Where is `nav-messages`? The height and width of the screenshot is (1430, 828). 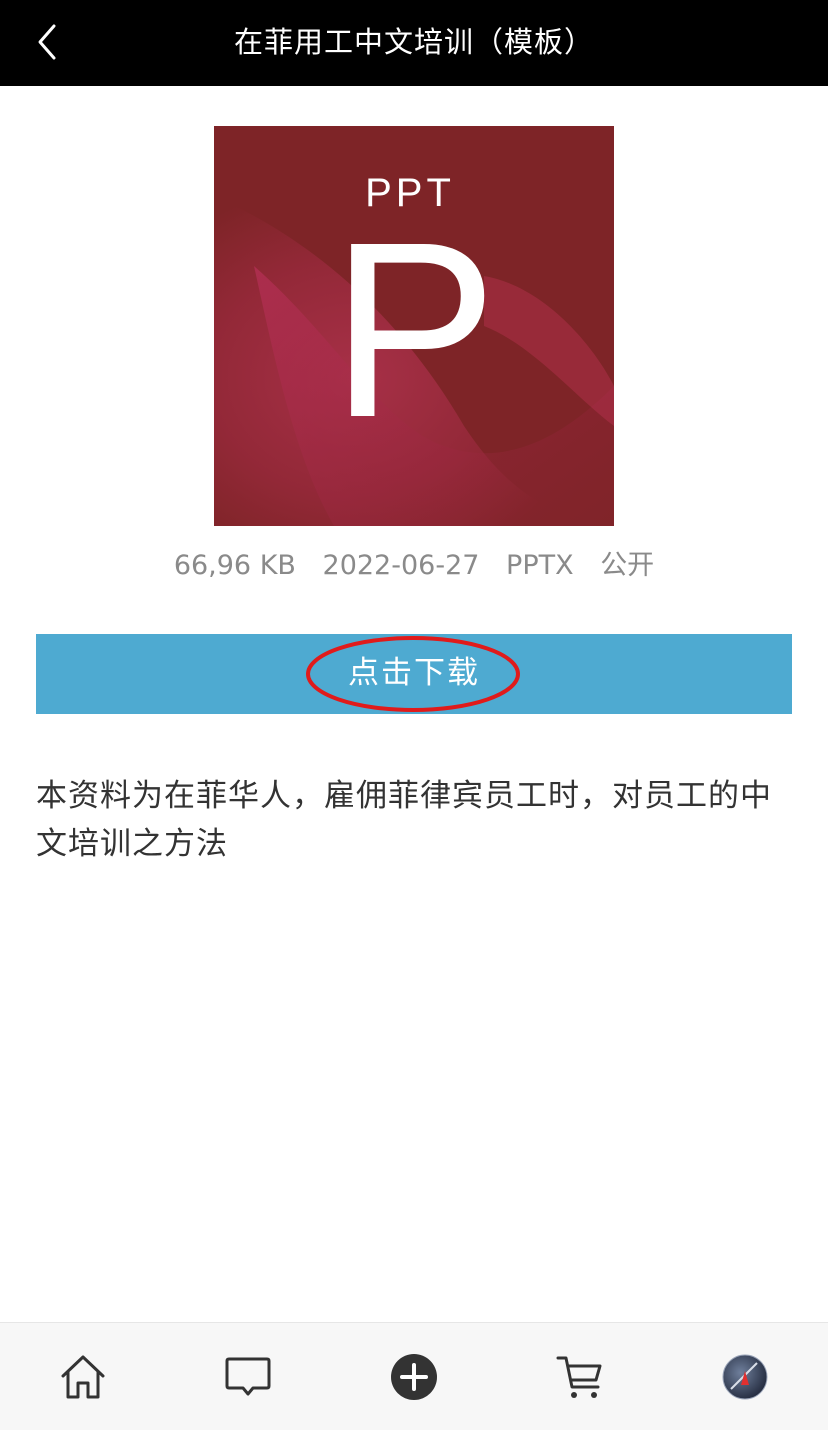 nav-messages is located at coordinates (248, 1377).